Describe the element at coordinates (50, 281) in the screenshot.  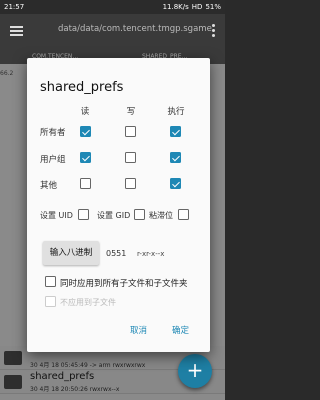
I see `apply-recursive-checkbox` at that location.